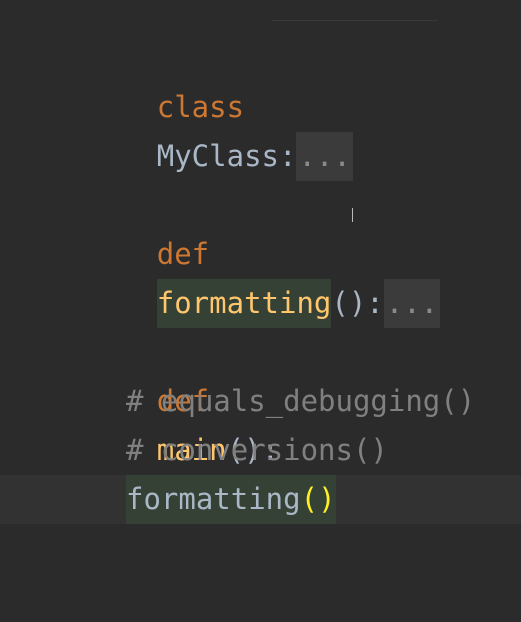  I want to click on editor-top-divider, so click(355, 20).